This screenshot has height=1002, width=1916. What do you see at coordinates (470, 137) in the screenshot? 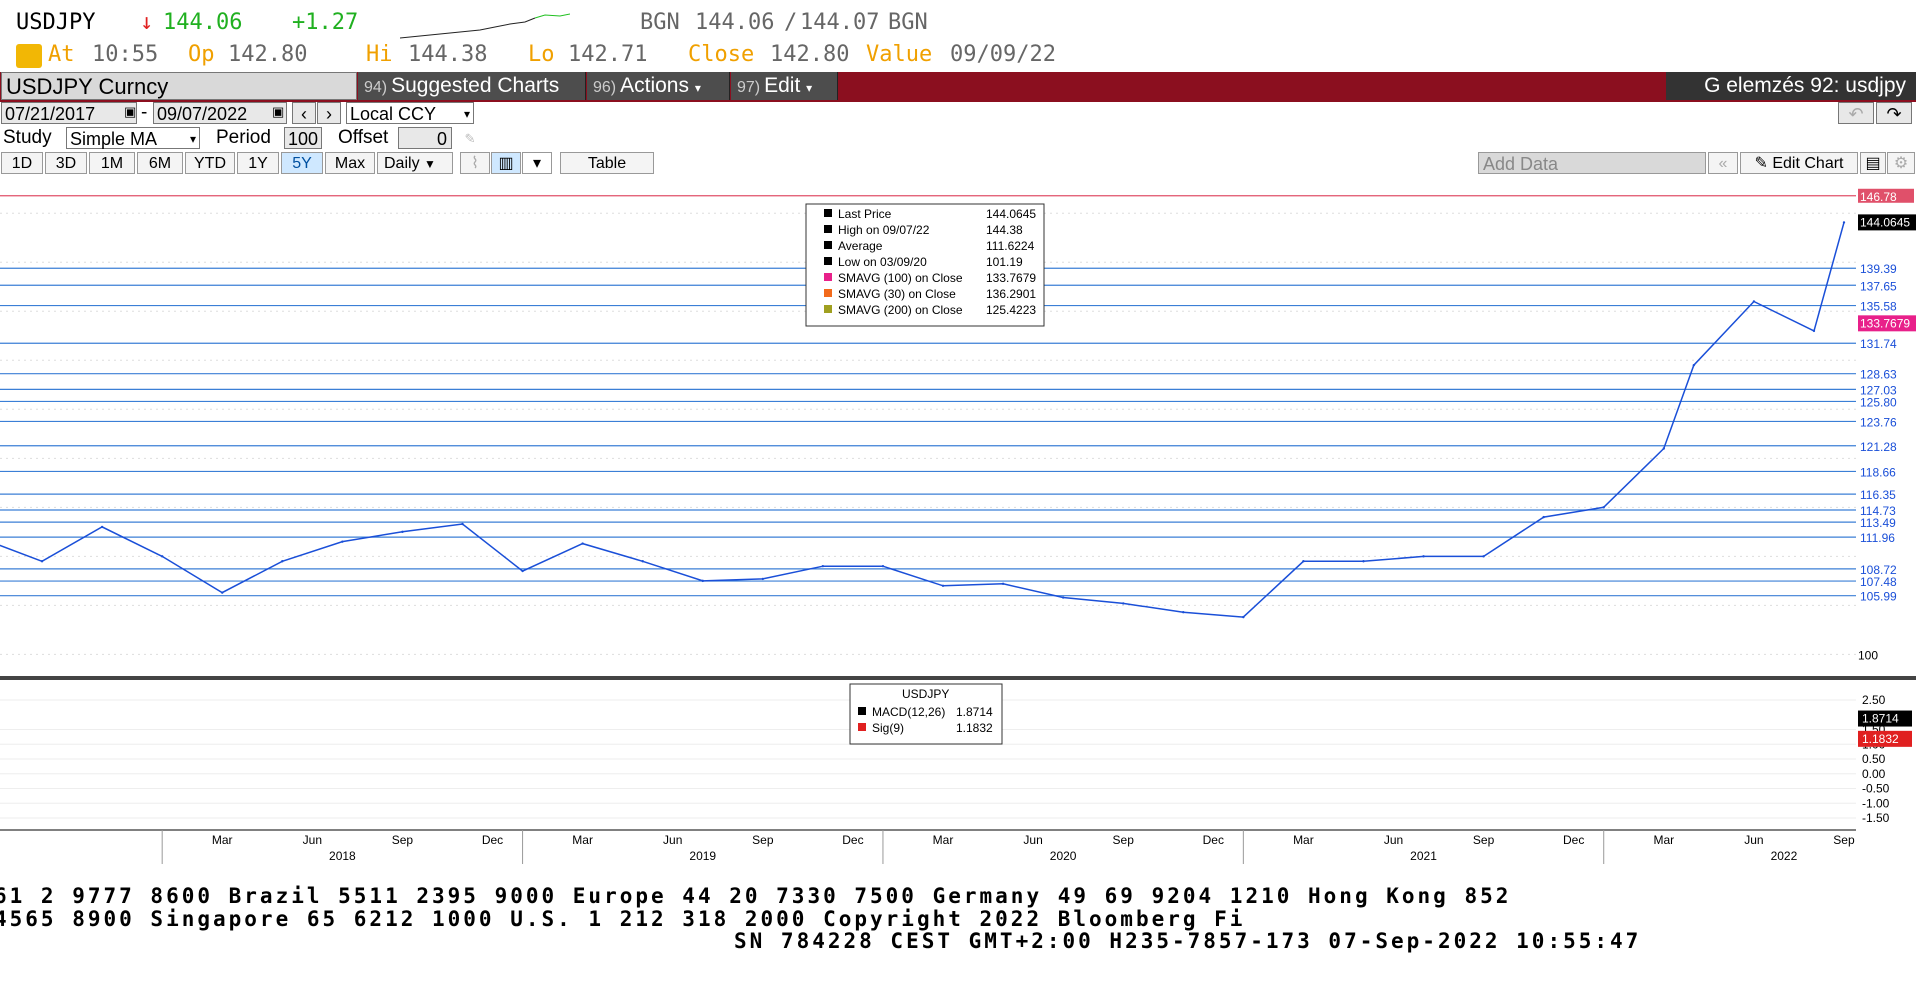
I see `pencil-icon: ✎` at bounding box center [470, 137].